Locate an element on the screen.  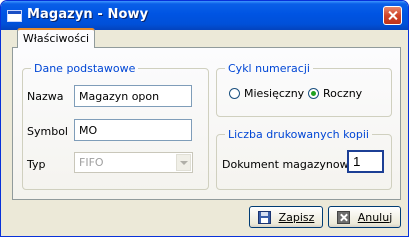
cancel-x-icon is located at coordinates (343, 217).